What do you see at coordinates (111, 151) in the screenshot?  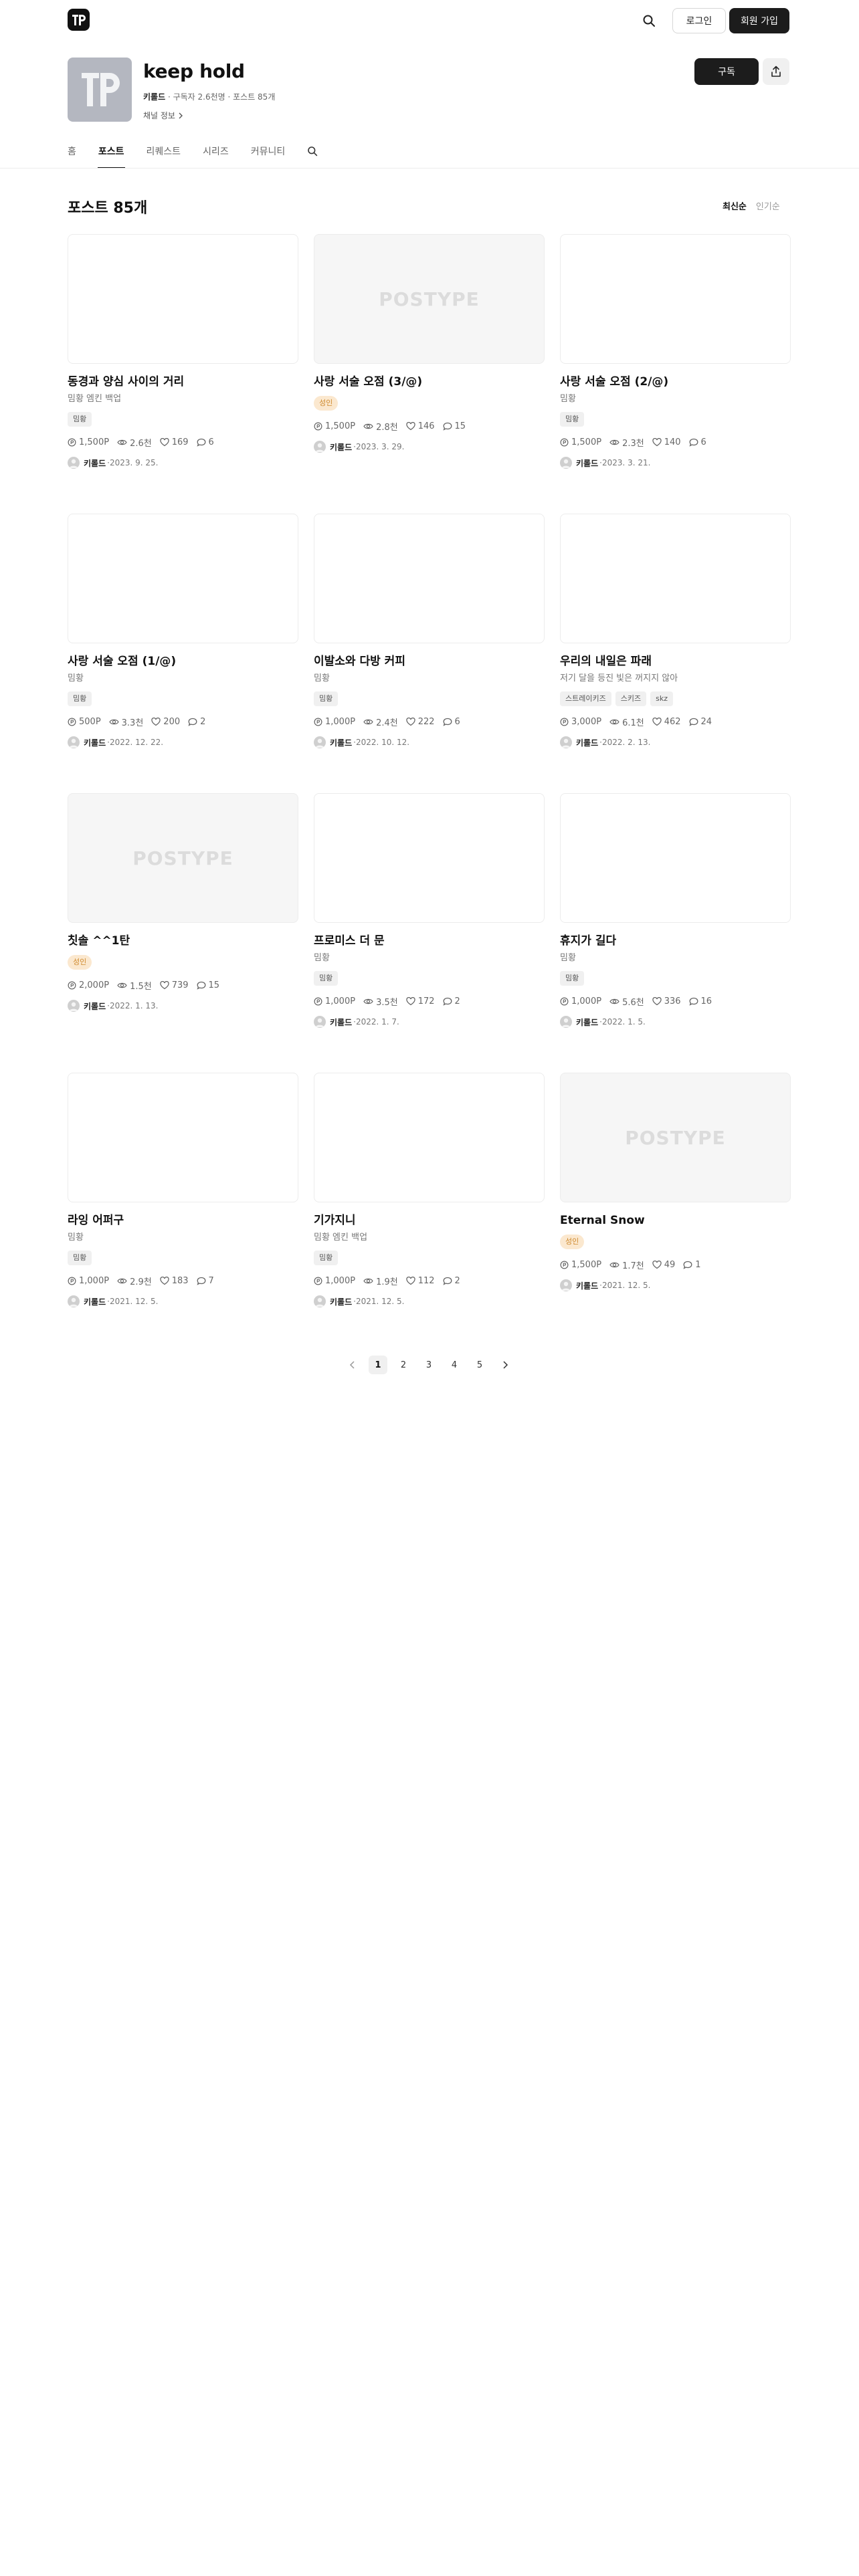 I see `tab-1: 포스트` at bounding box center [111, 151].